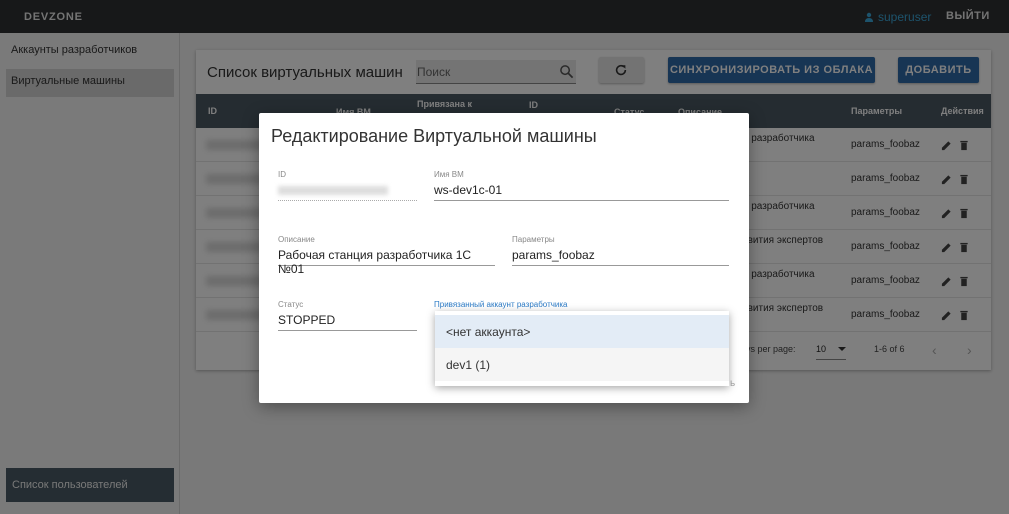 This screenshot has width=1009, height=514. What do you see at coordinates (732, 383) in the screenshot?
I see `dialog-action-partial: ь` at bounding box center [732, 383].